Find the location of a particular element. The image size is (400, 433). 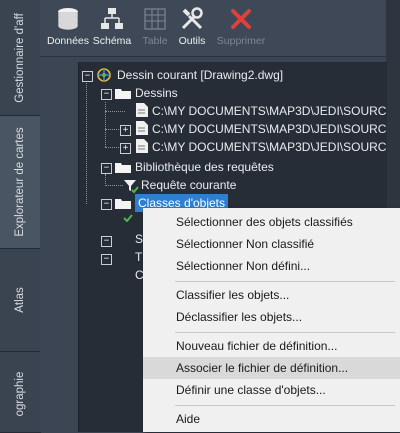

table-button-label: Table is located at coordinates (155, 41).